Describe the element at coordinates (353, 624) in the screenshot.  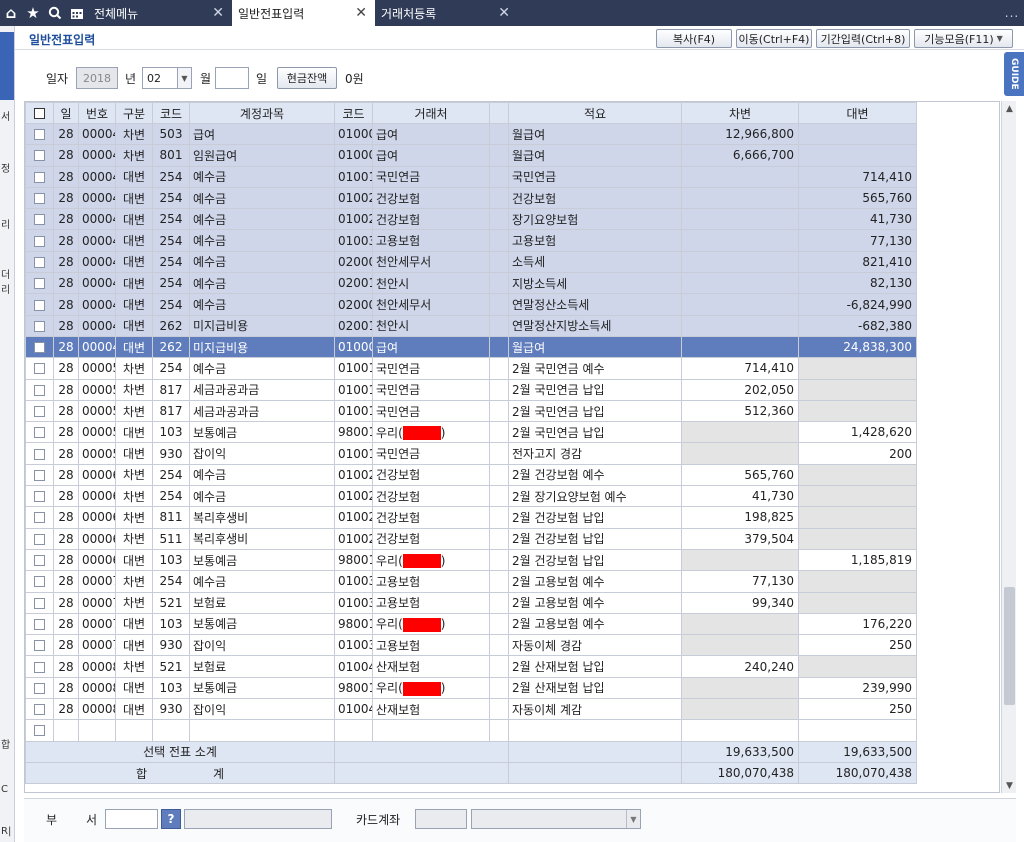
I see `cell-partner-code: 98001` at that location.